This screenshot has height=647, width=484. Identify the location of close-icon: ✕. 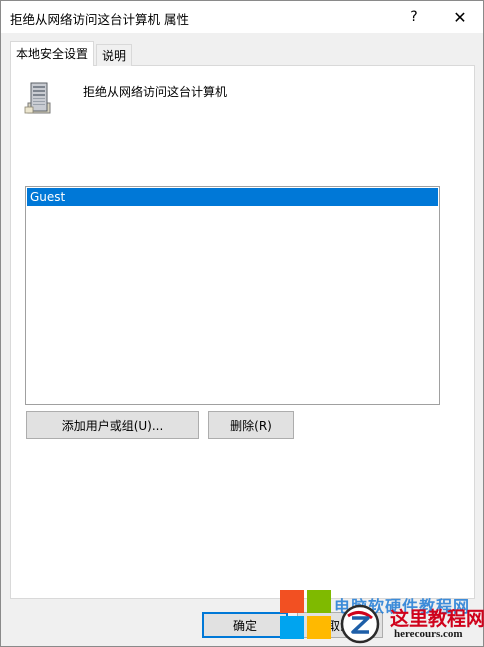
(460, 17).